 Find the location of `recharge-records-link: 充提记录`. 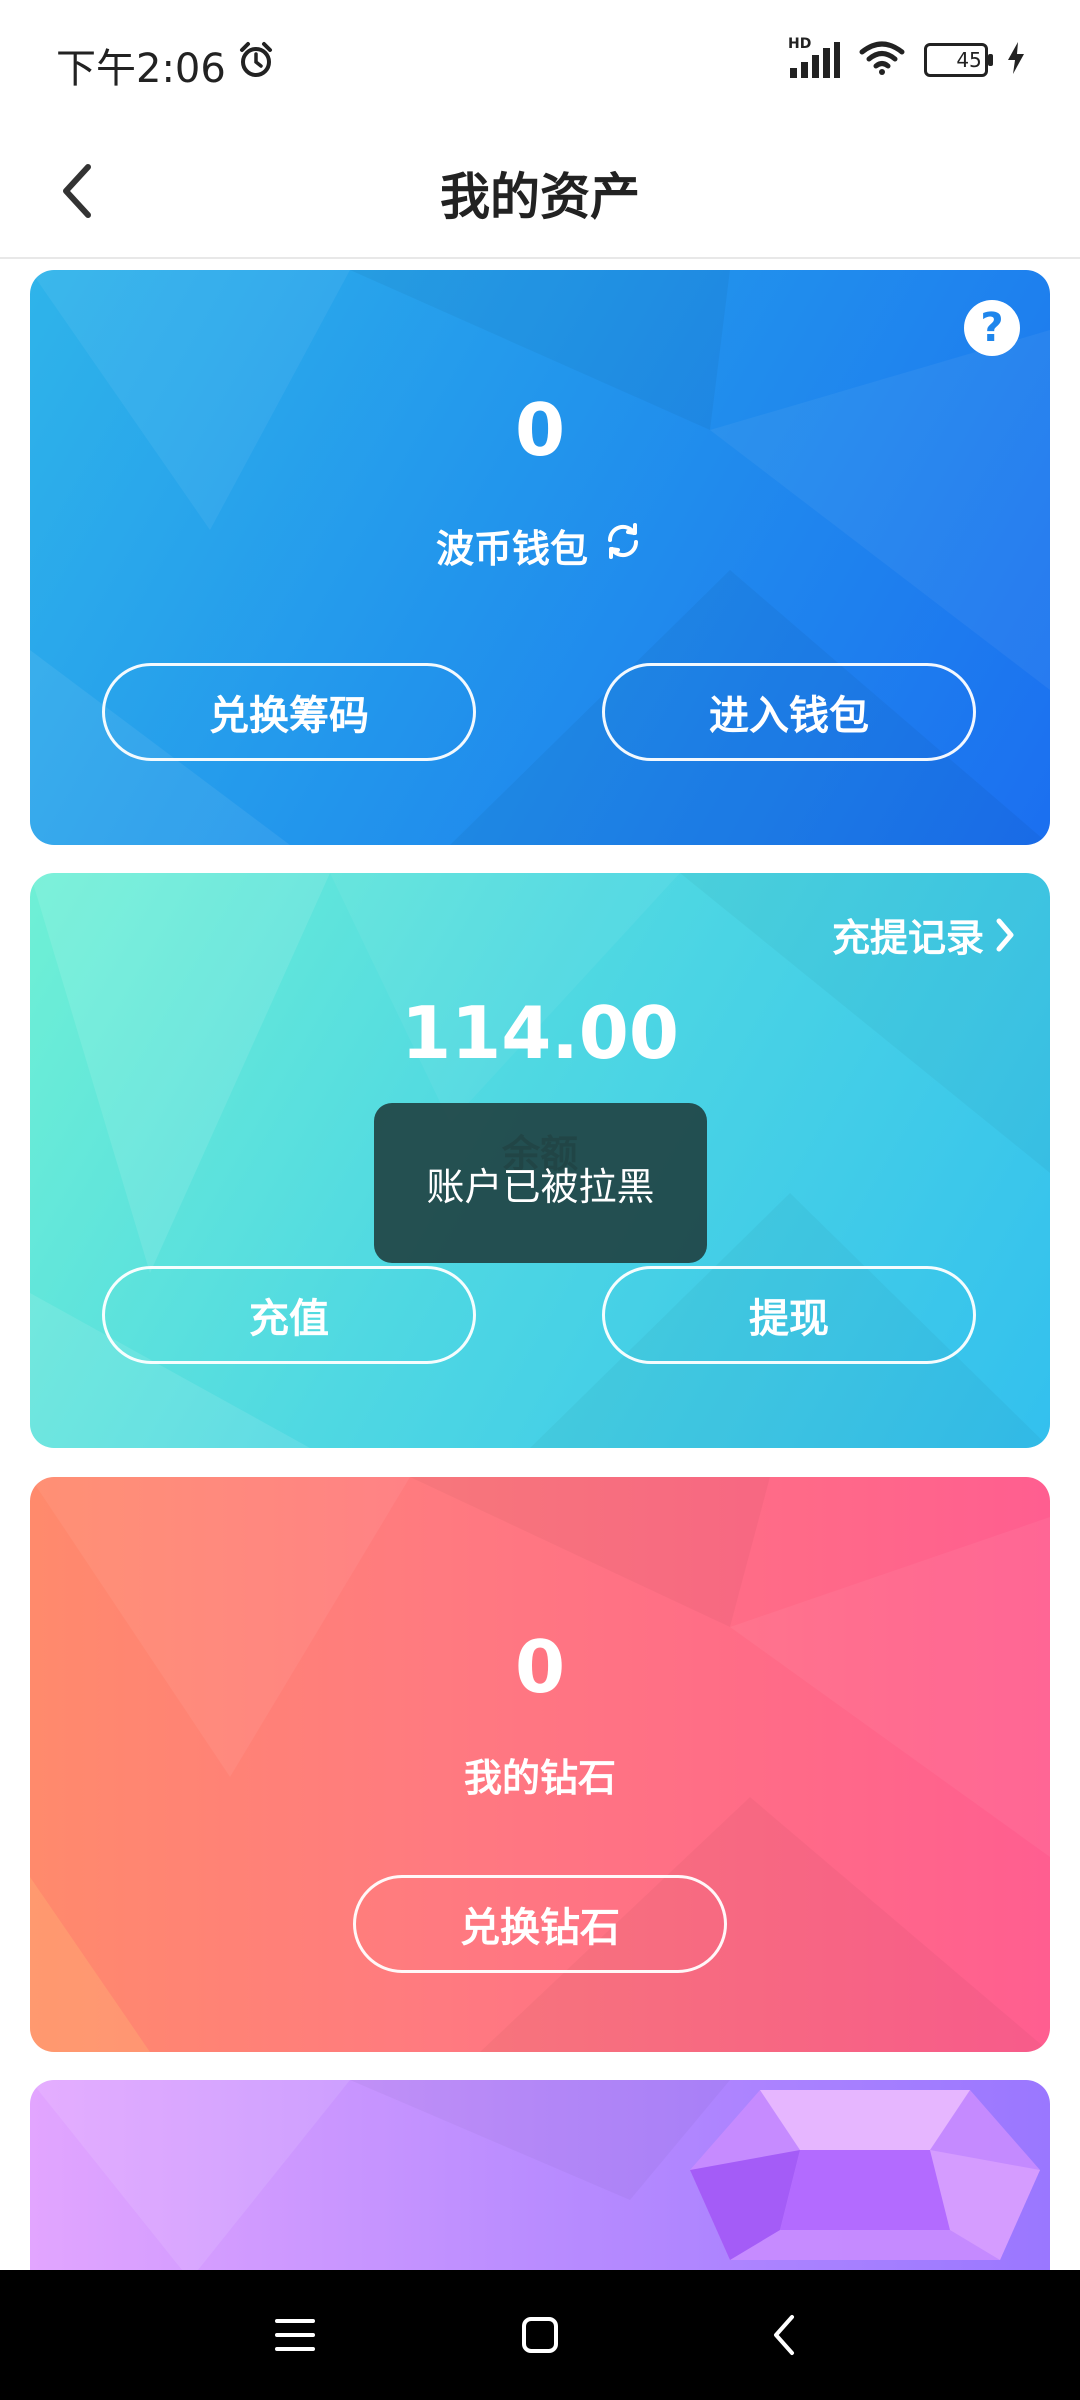

recharge-records-link: 充提记录 is located at coordinates (924, 934).